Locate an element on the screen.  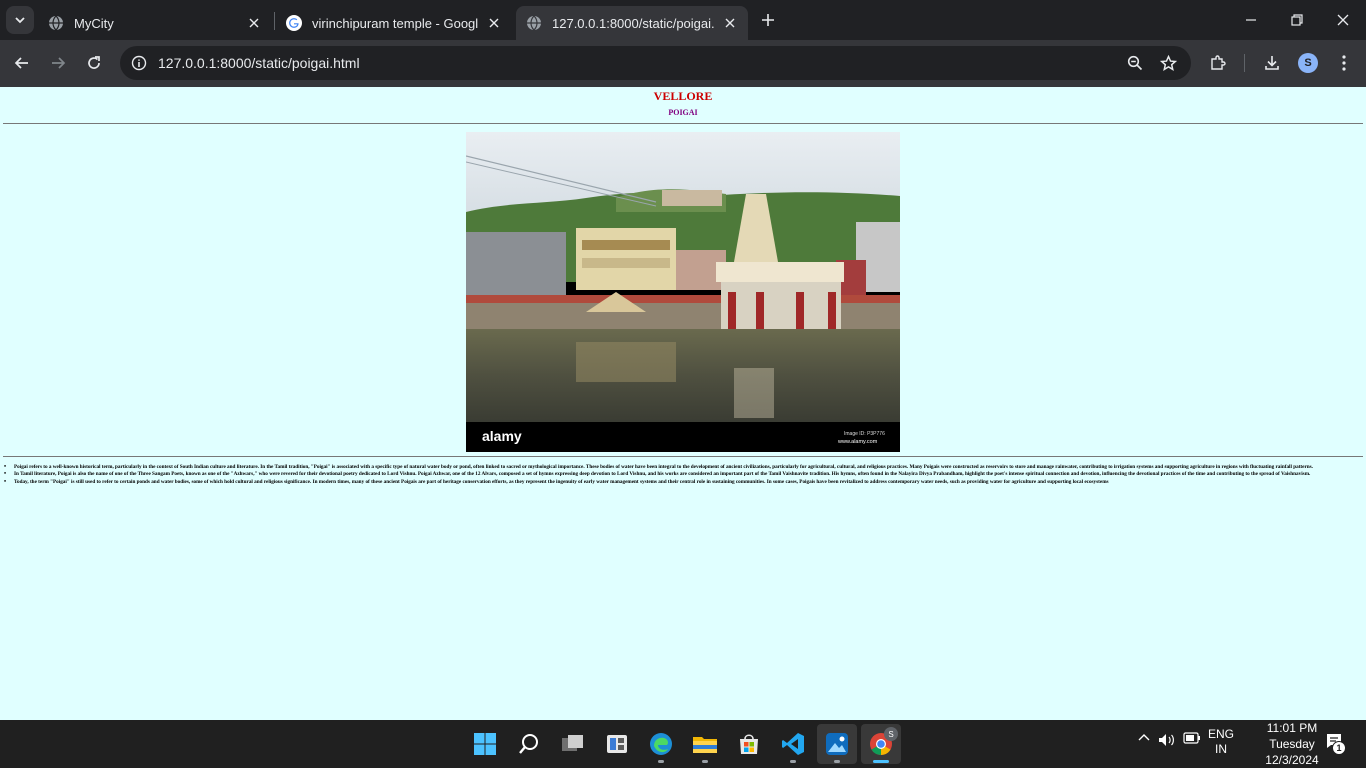
input-language-indicator: ENG IN is located at coordinates (1221, 742).